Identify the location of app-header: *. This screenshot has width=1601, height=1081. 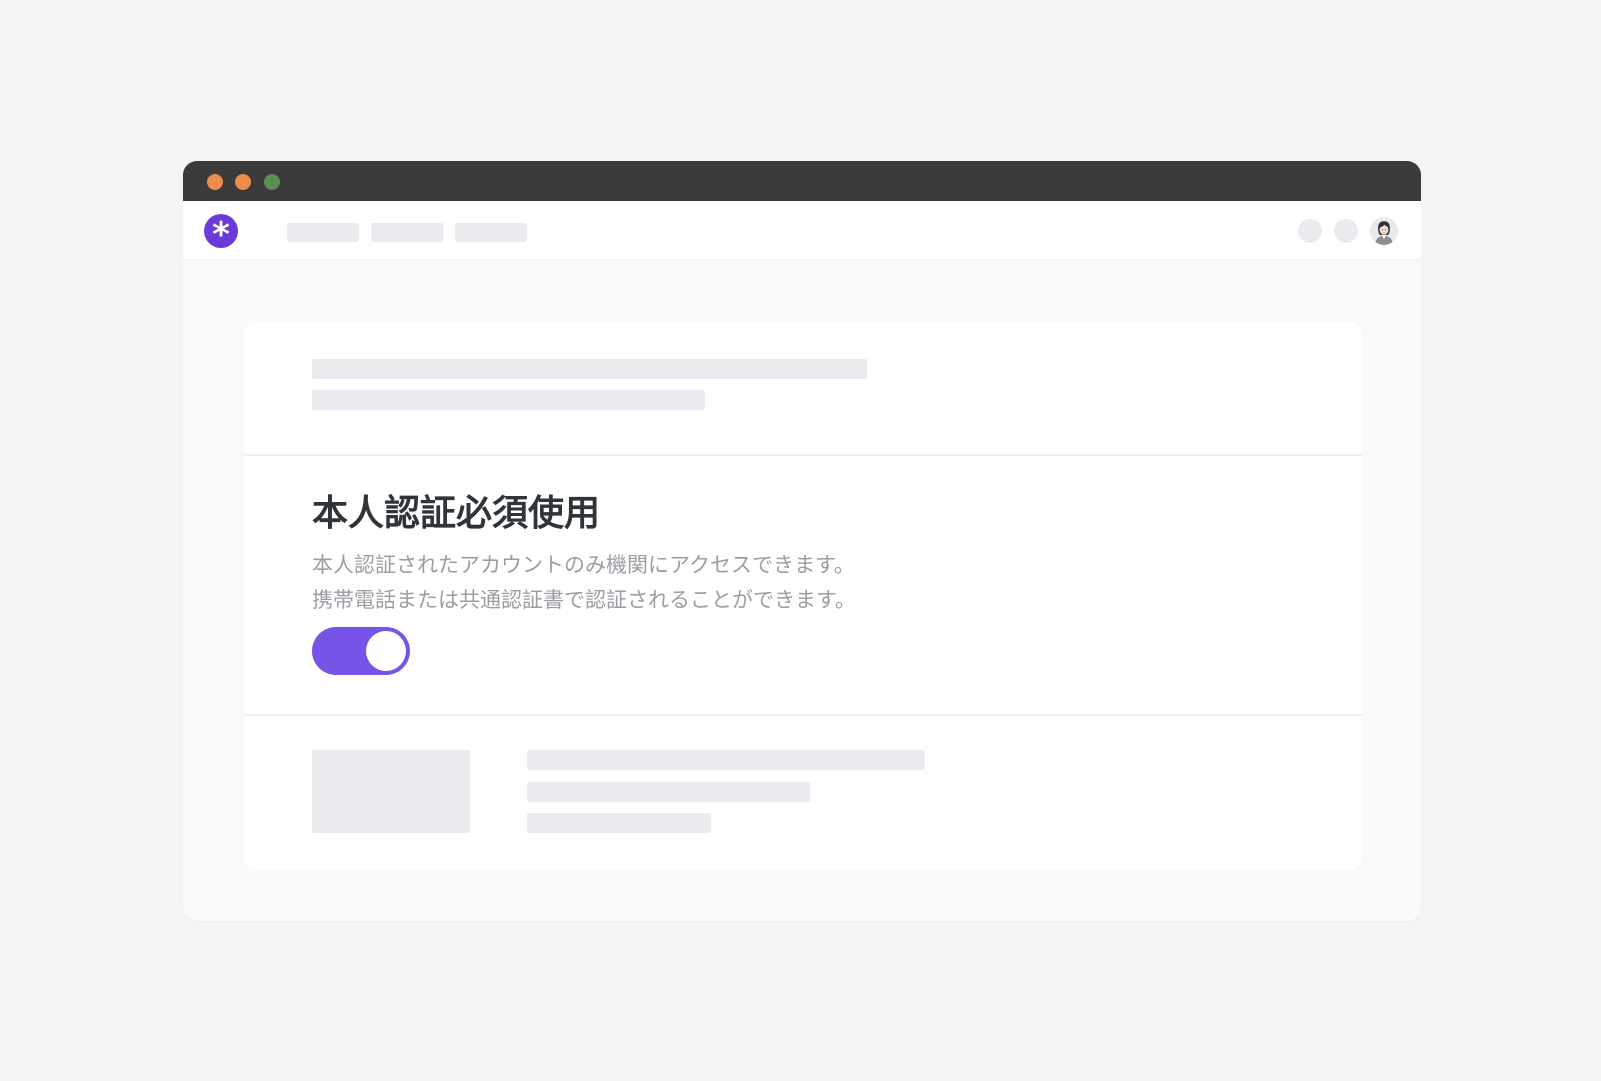
(802, 230).